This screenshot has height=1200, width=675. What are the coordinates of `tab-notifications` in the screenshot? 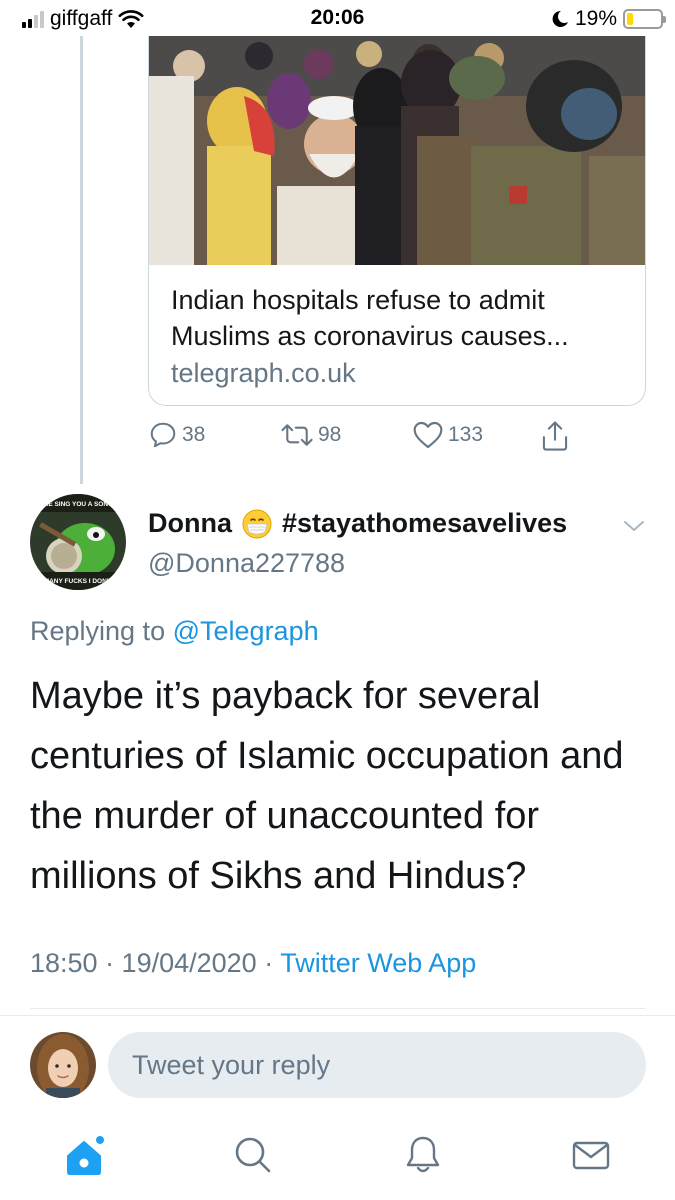 It's located at (423, 1157).